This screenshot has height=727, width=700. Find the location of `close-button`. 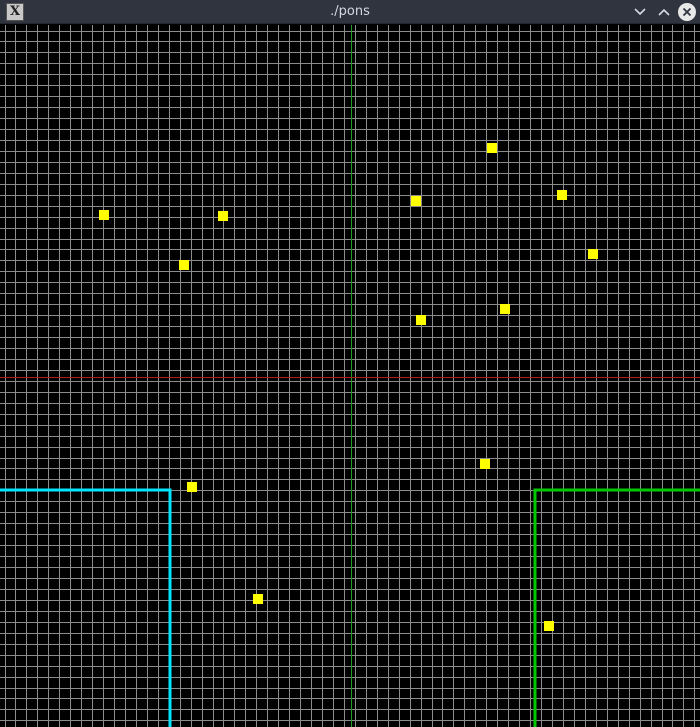

close-button is located at coordinates (687, 12).